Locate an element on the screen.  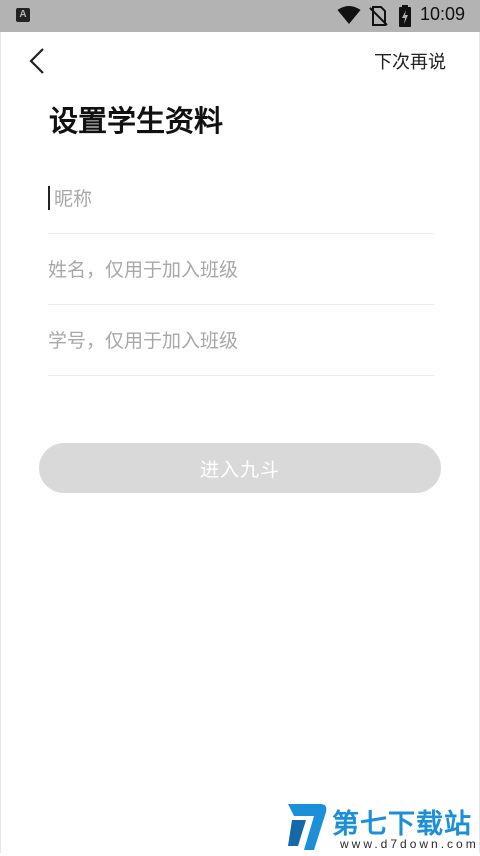
battery-charging-icon is located at coordinates (405, 18).